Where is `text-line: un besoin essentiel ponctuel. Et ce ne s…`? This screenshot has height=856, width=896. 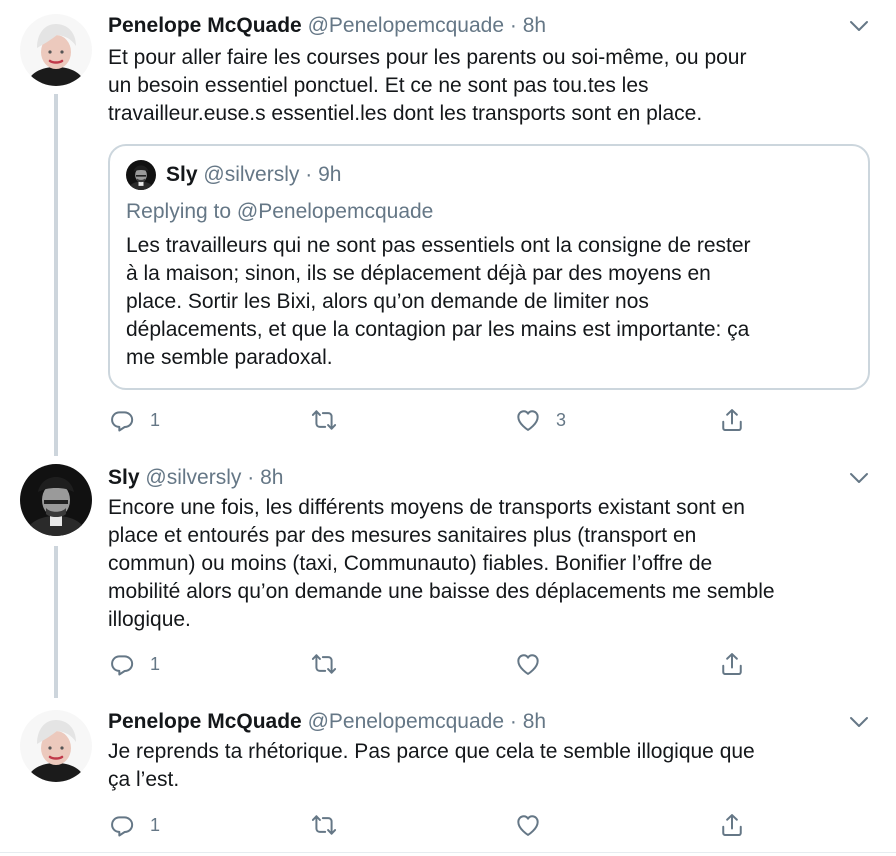
text-line: un besoin essentiel ponctuel. Et ce ne s… is located at coordinates (378, 85).